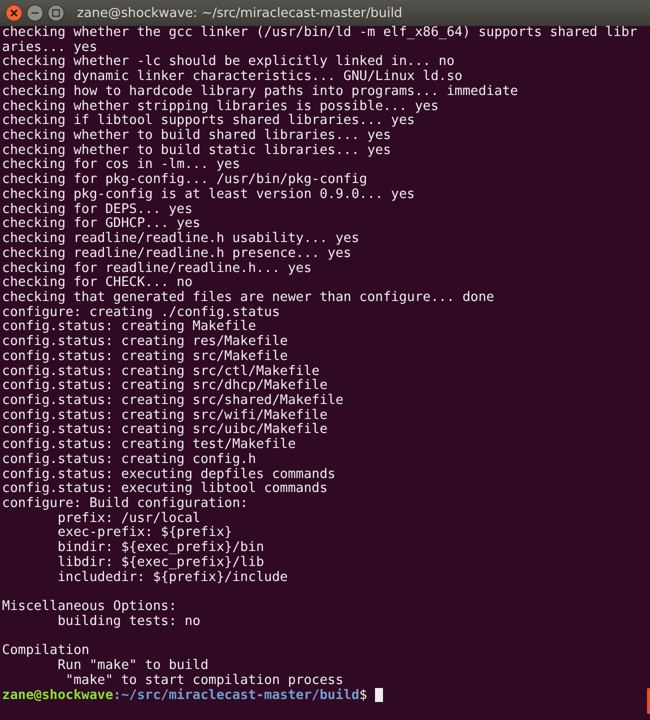 This screenshot has width=650, height=720. I want to click on terminal-line: checking for pkg-config... /usr/bin/pkg-config, so click(185, 180).